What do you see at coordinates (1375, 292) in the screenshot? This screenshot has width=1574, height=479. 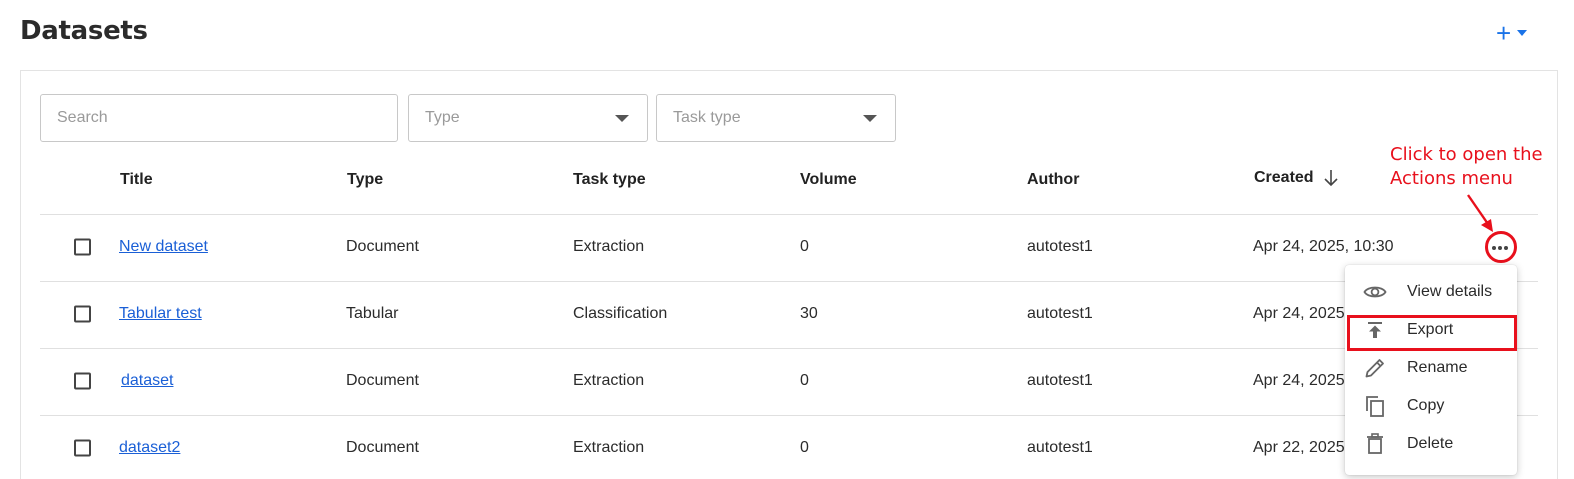 I see `eye-icon` at bounding box center [1375, 292].